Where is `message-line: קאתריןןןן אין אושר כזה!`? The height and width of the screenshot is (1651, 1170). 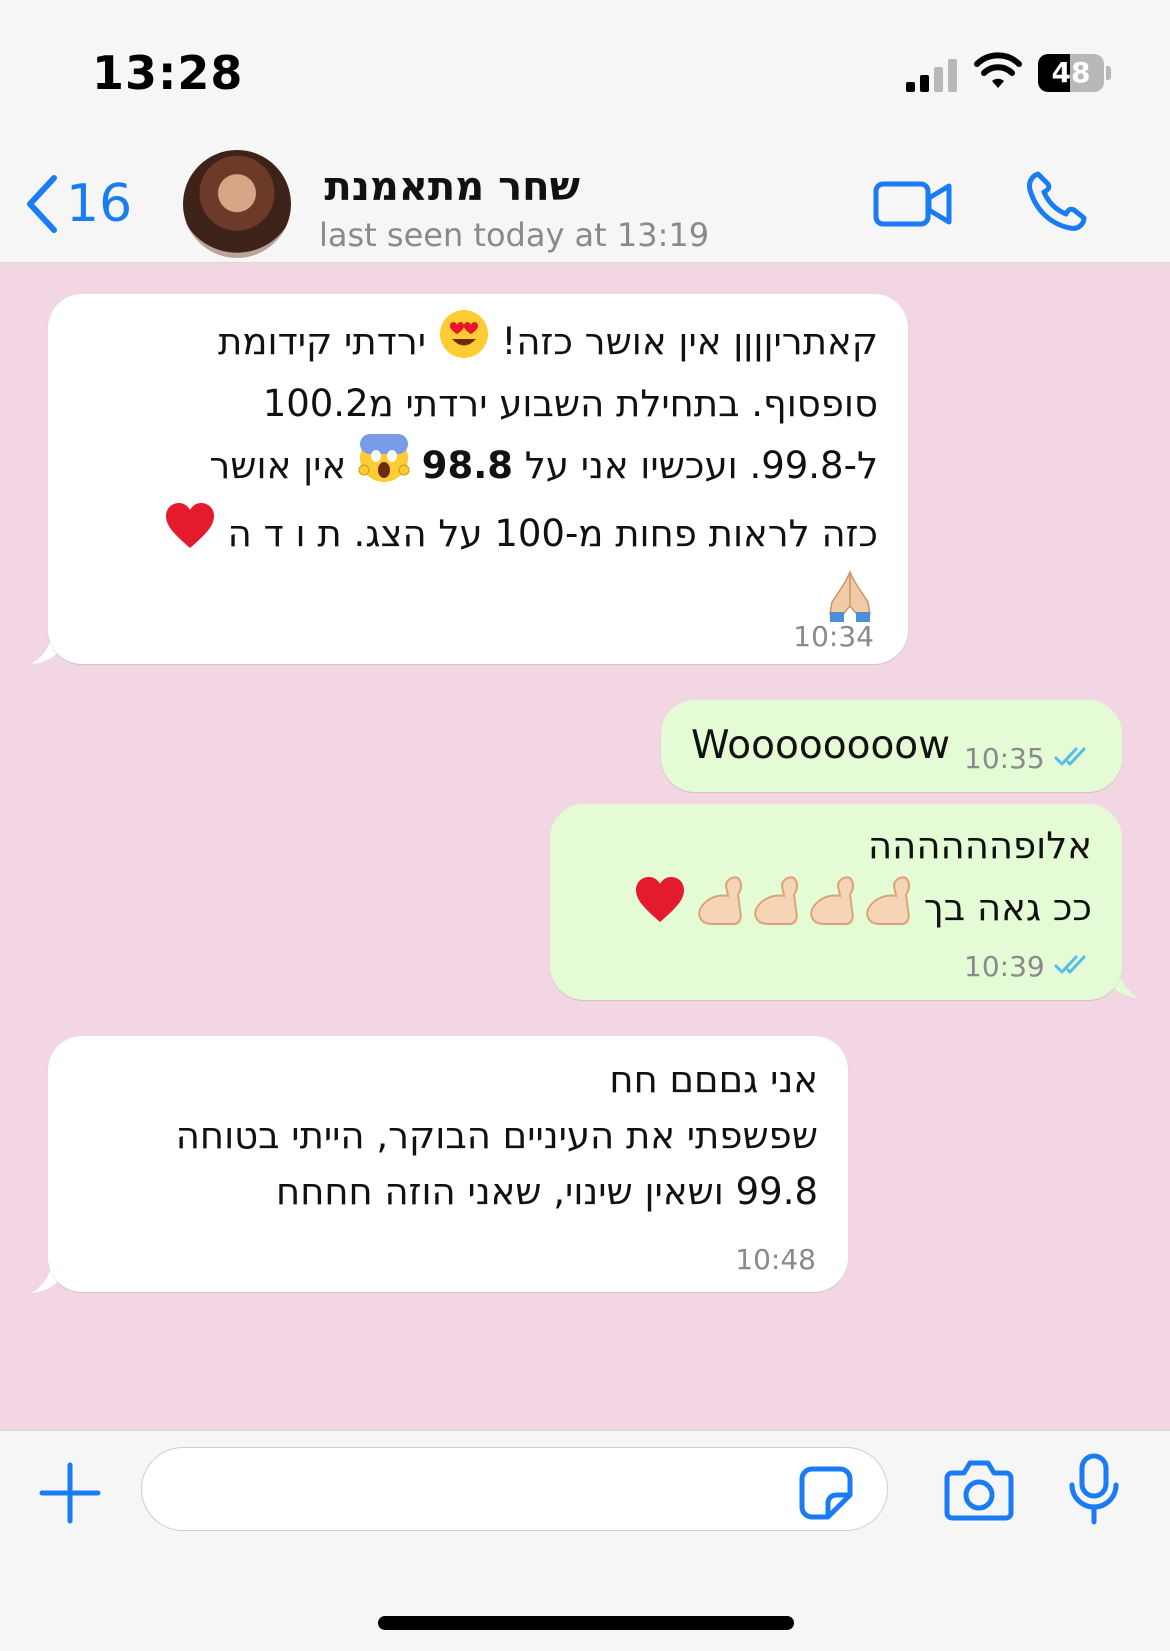 message-line: קאתריןןןן אין אושר כזה! is located at coordinates (683, 341).